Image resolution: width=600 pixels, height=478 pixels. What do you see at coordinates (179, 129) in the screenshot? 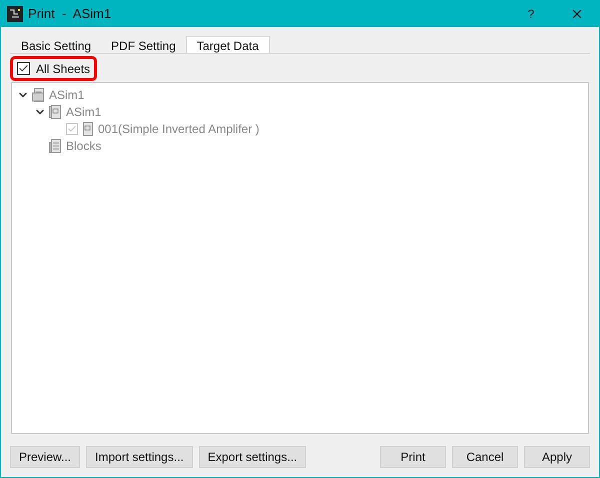
I see `tree-item-label: 001(Simple Inverted Amplifer )` at bounding box center [179, 129].